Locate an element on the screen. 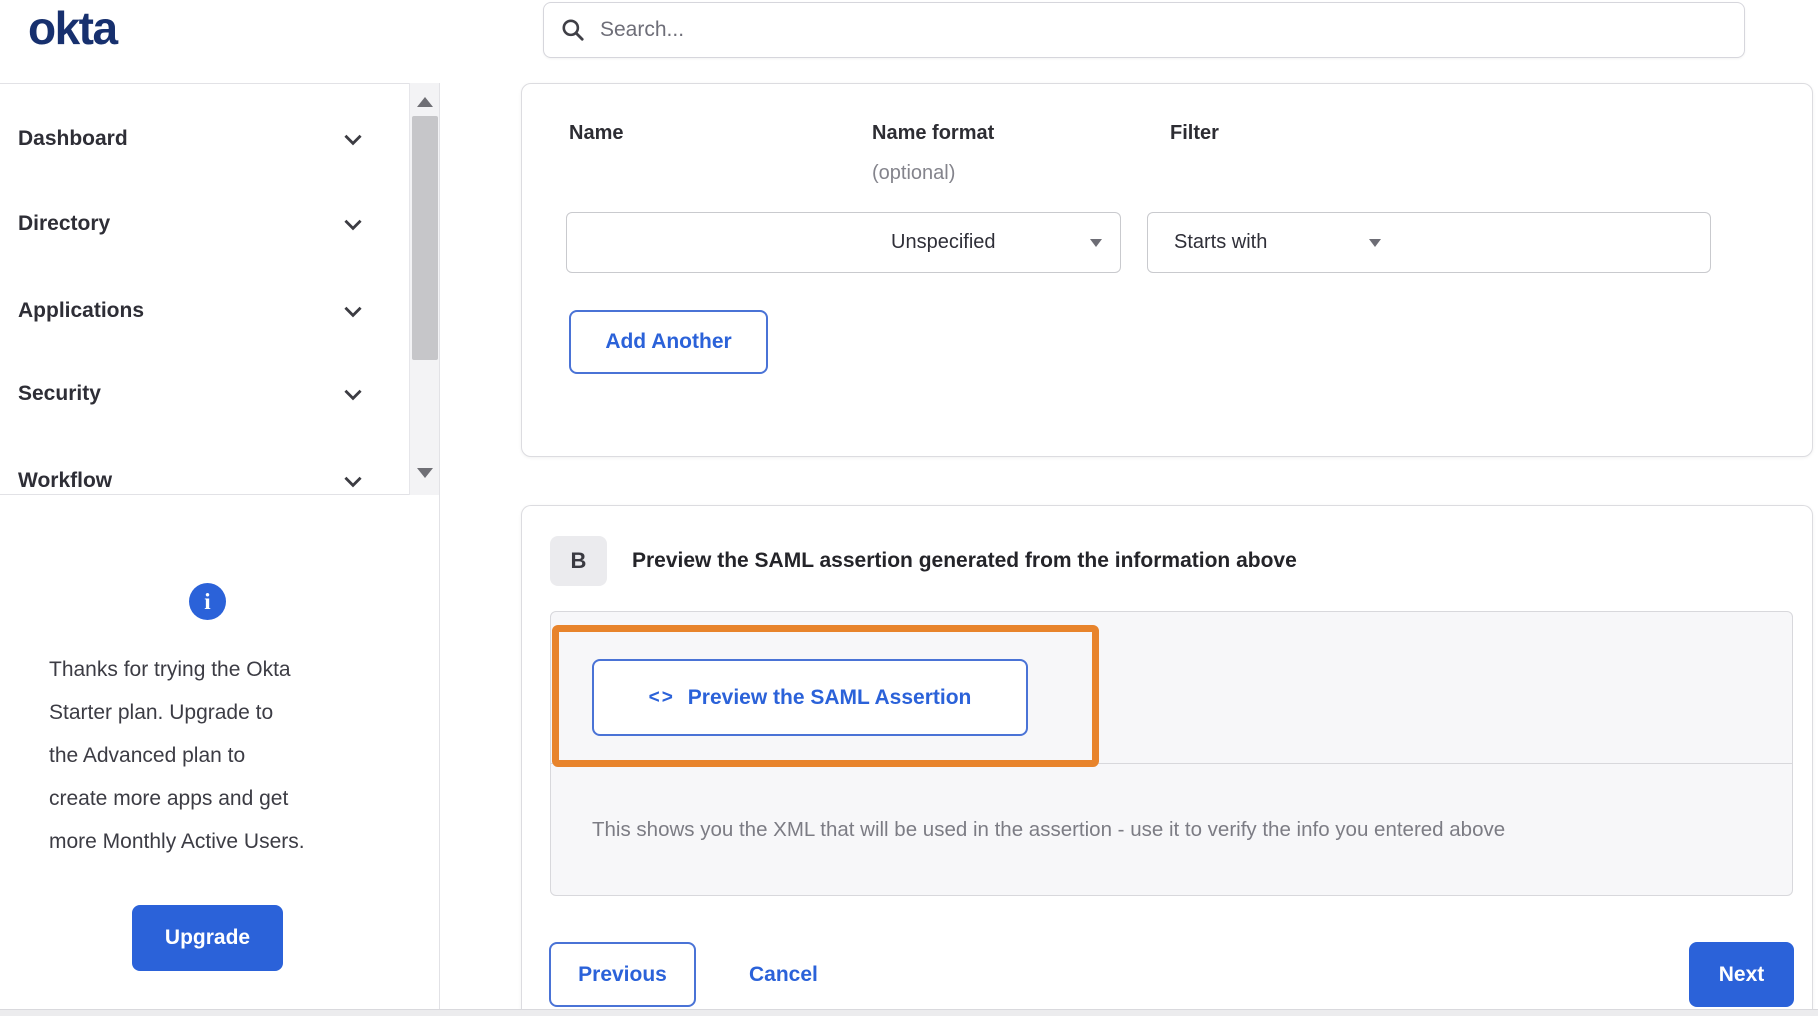 Image resolution: width=1818 pixels, height=1016 pixels. previous-button: Previous is located at coordinates (622, 974).